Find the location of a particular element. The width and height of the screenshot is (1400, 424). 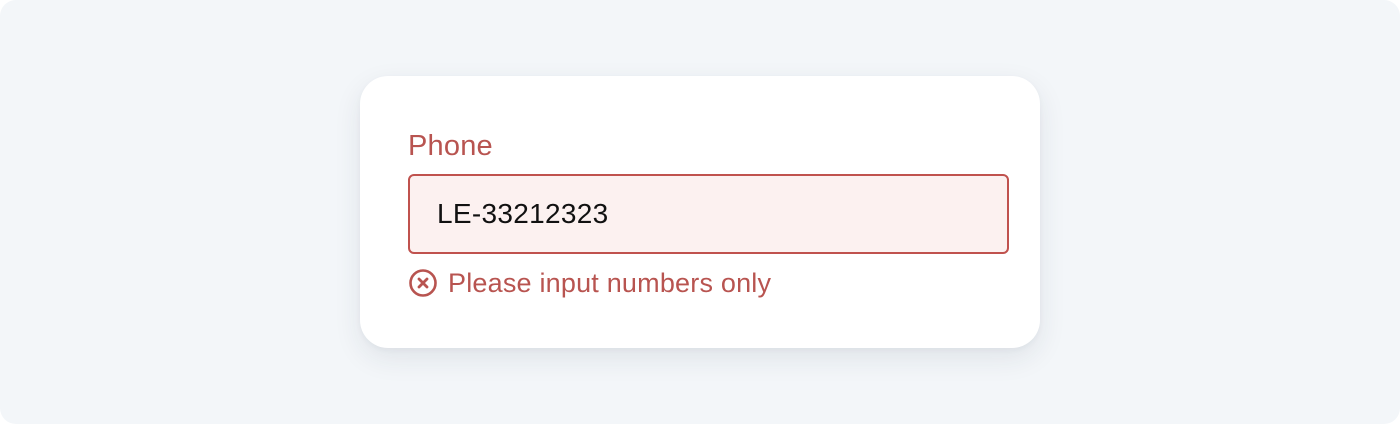

error-message-row: Please input numbers only is located at coordinates (589, 283).